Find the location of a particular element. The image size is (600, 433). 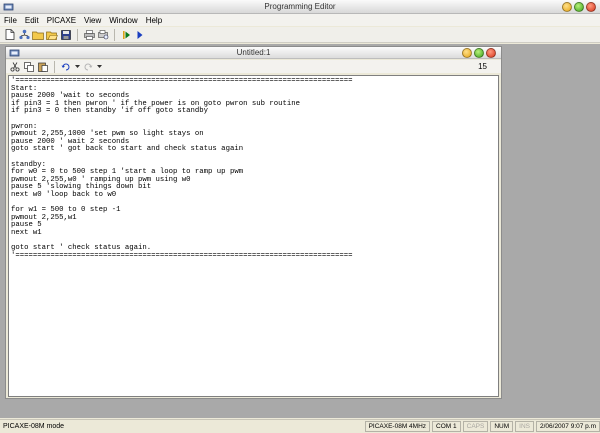

document-maximize-button is located at coordinates (479, 53).